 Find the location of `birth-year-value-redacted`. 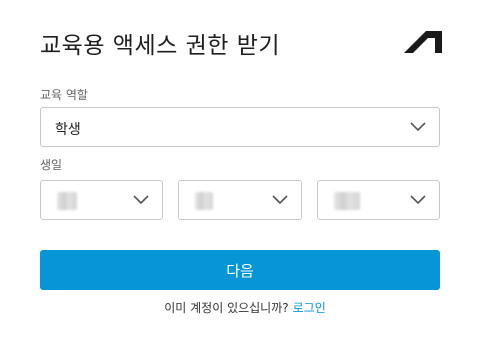

birth-year-value-redacted is located at coordinates (67, 201).